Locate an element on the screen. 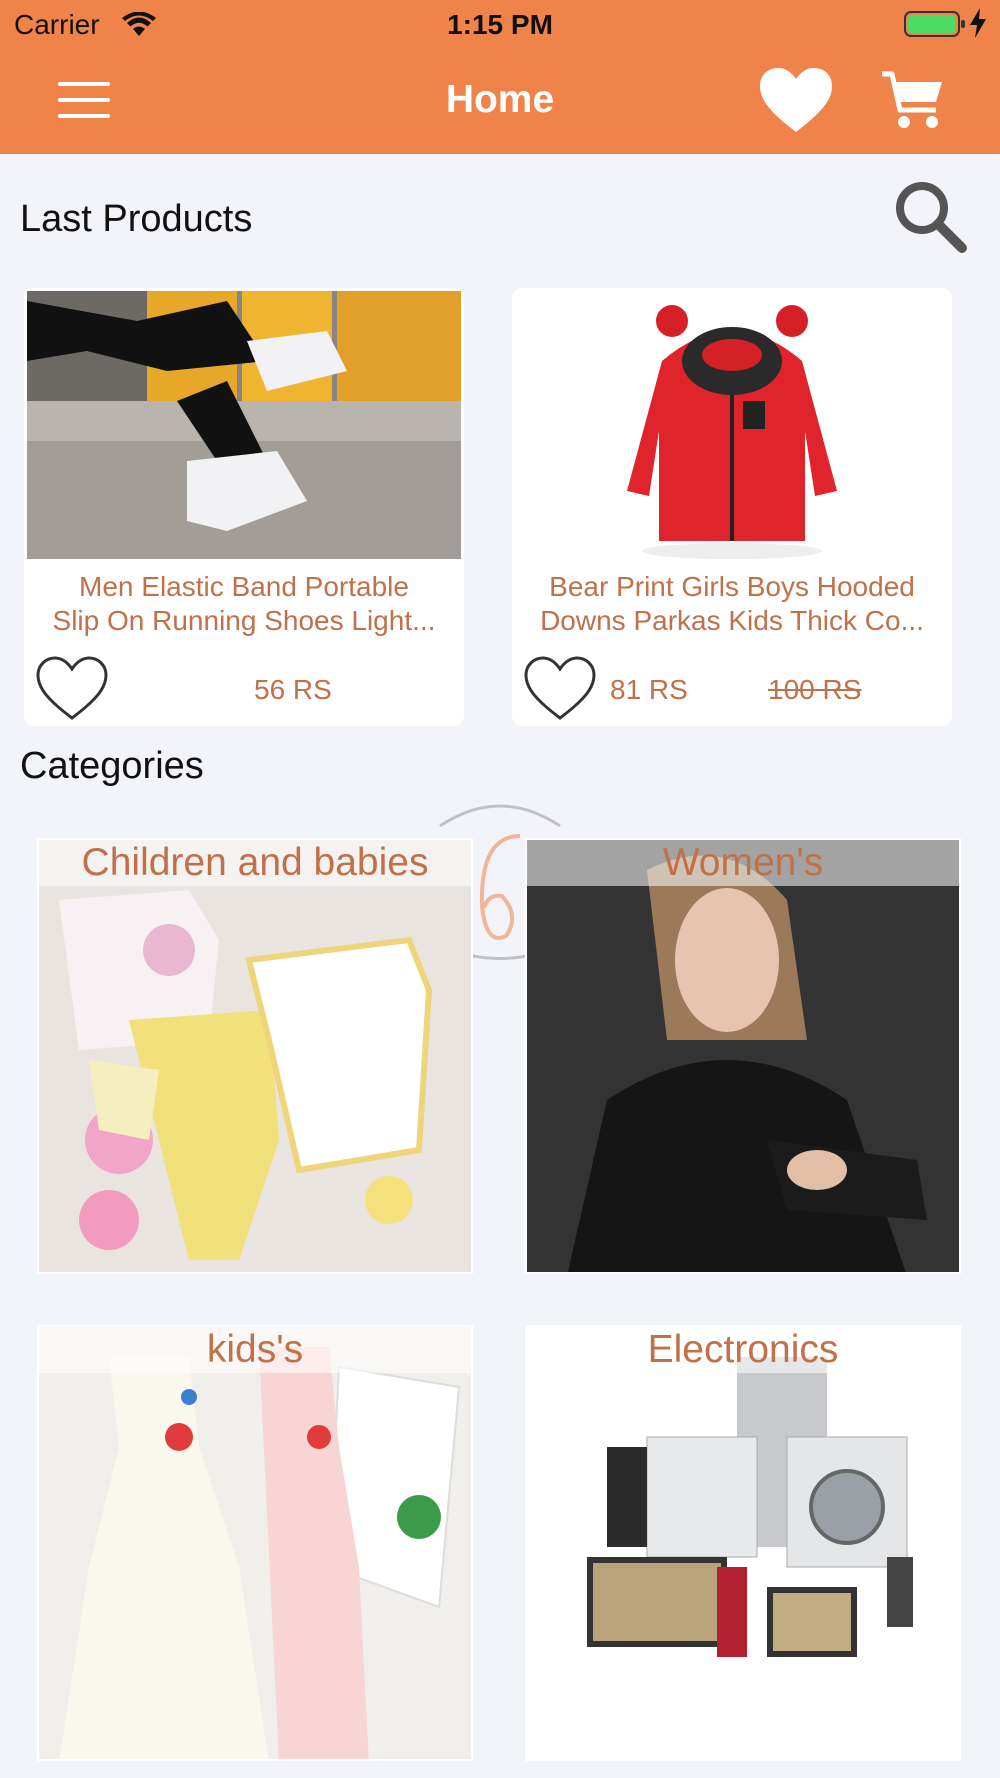 This screenshot has width=1000, height=1778. top-bar: Carrier 1:15 PM Home is located at coordinates (500, 77).